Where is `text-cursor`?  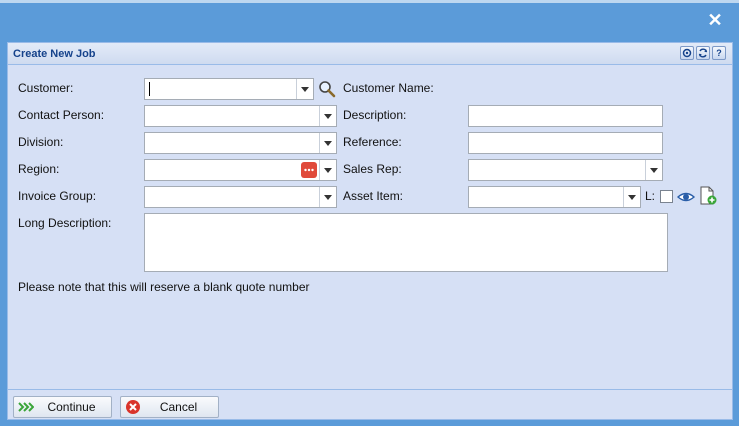 text-cursor is located at coordinates (149, 89).